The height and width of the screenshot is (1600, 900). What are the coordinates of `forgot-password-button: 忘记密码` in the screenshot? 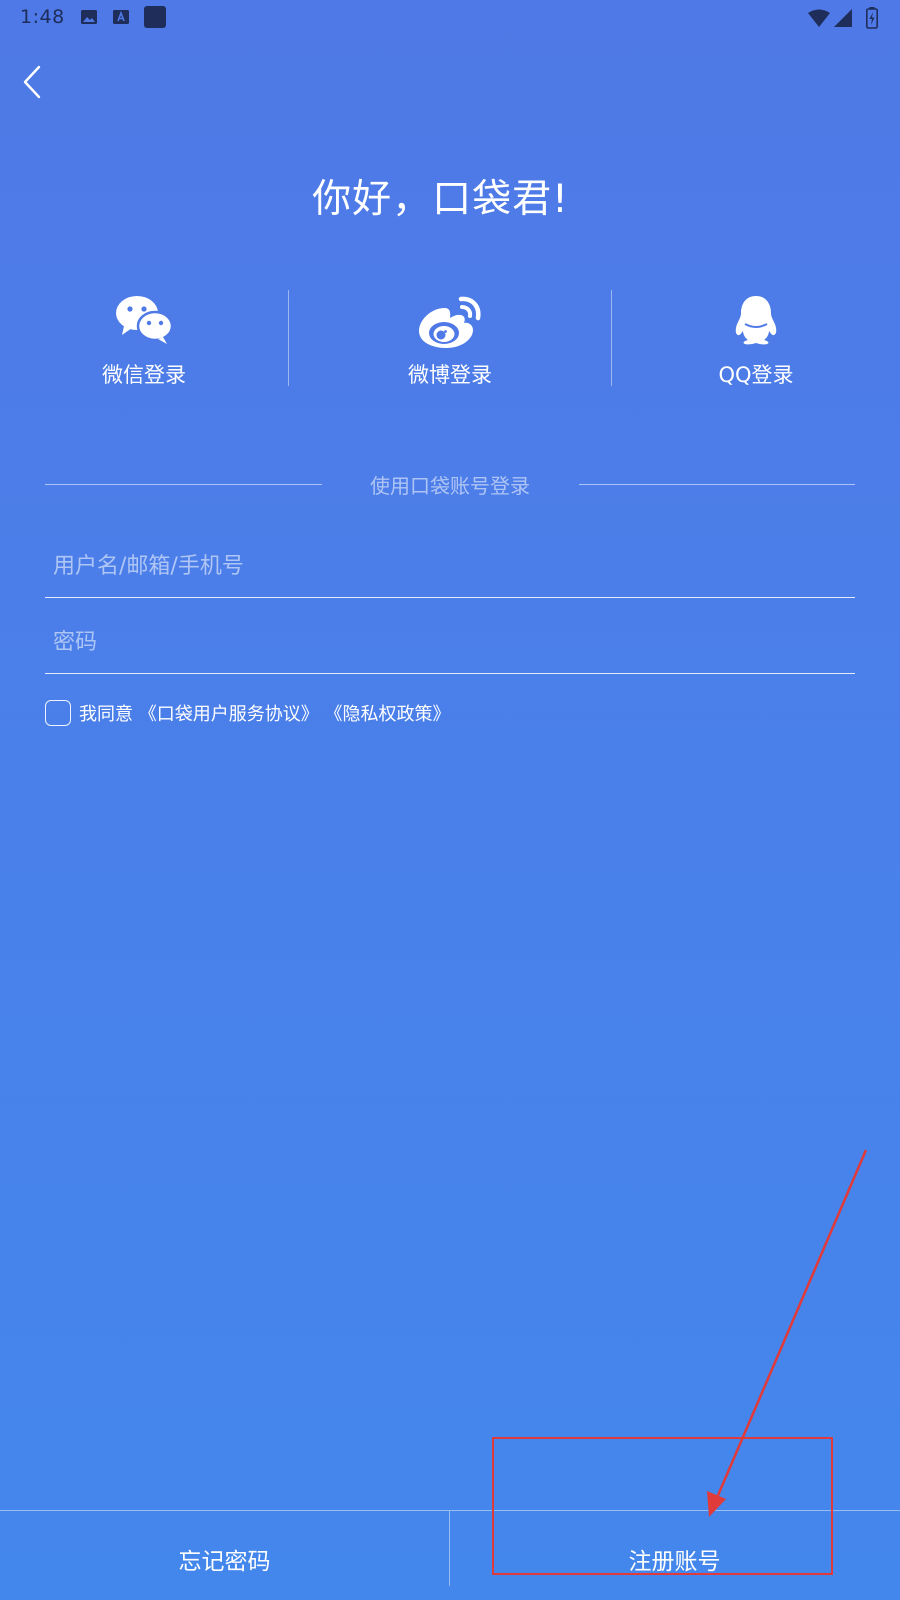 It's located at (224, 1555).